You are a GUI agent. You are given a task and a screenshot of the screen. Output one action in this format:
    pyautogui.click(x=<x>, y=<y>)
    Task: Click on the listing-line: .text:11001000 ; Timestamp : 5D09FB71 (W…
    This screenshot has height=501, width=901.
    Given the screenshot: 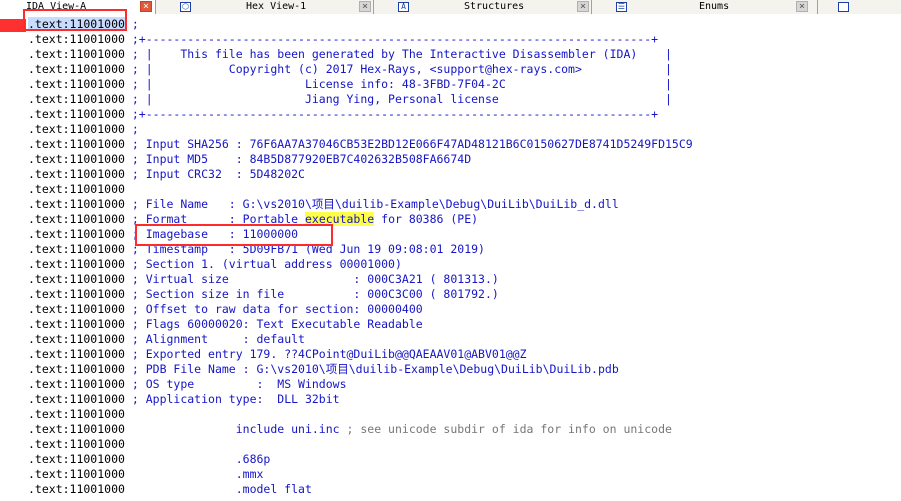 What is the action you would take?
    pyautogui.click(x=256, y=249)
    